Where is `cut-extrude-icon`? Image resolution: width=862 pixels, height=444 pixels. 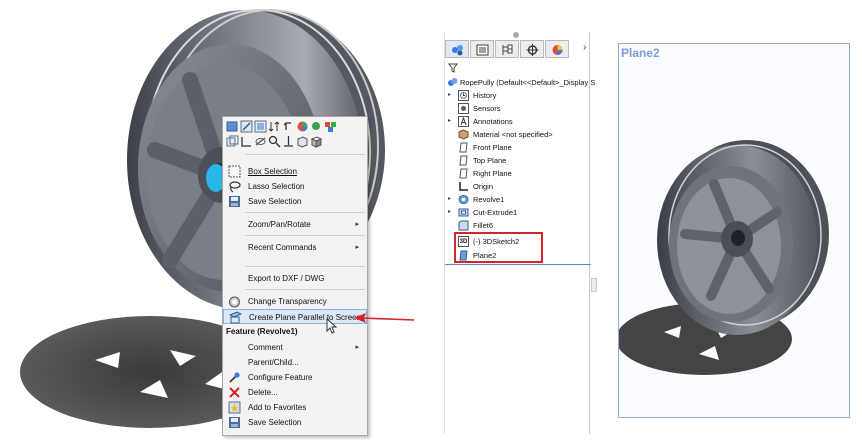 cut-extrude-icon is located at coordinates (463, 212).